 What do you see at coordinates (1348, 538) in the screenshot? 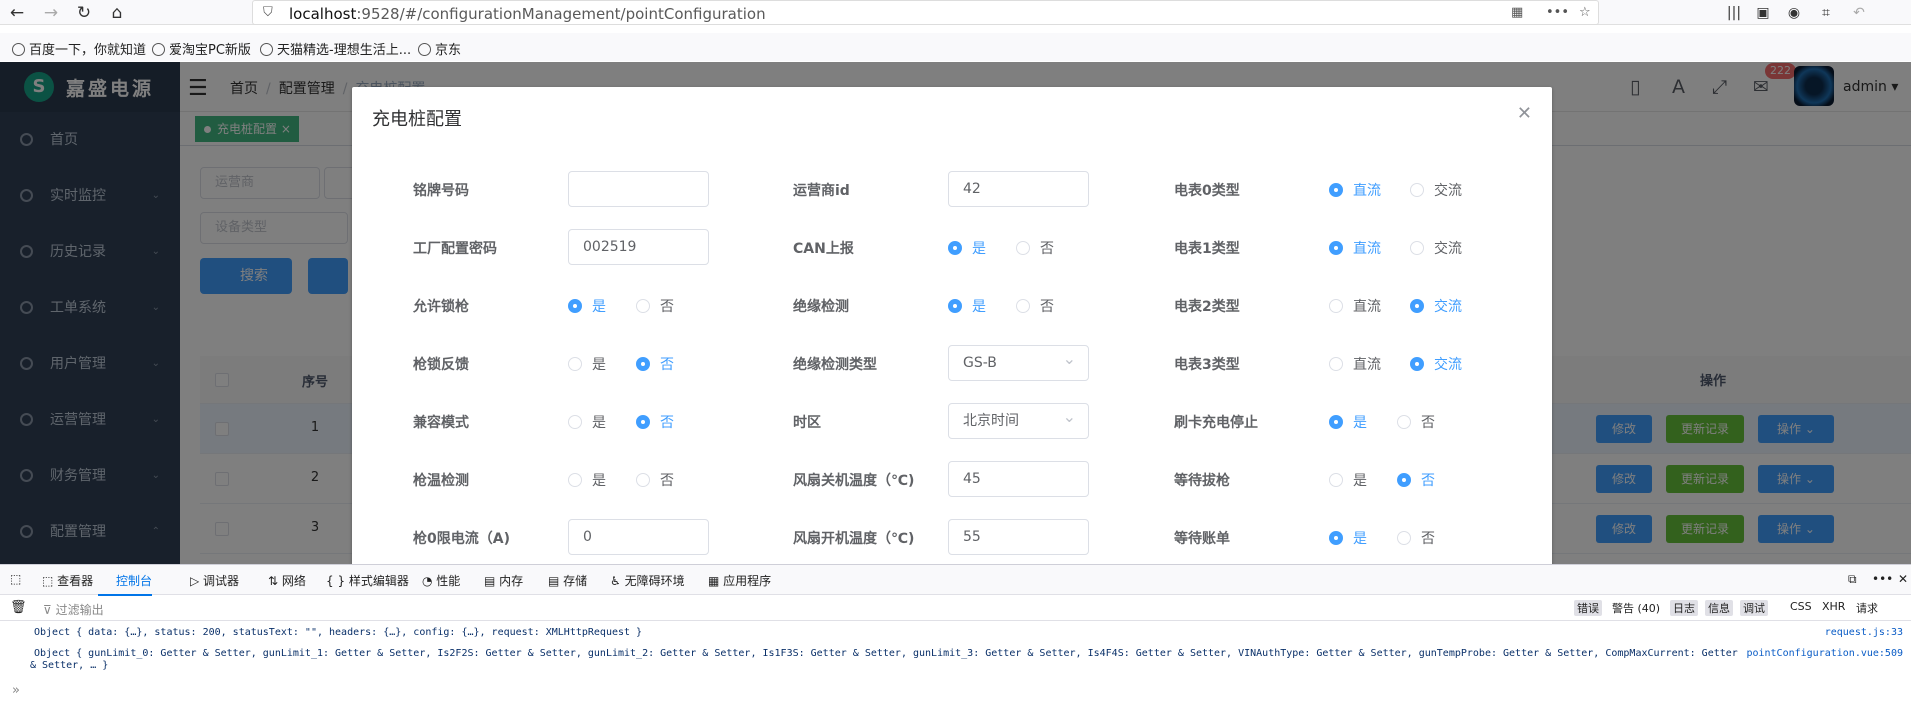
I see `wait-bill-yes-radio: 是` at bounding box center [1348, 538].